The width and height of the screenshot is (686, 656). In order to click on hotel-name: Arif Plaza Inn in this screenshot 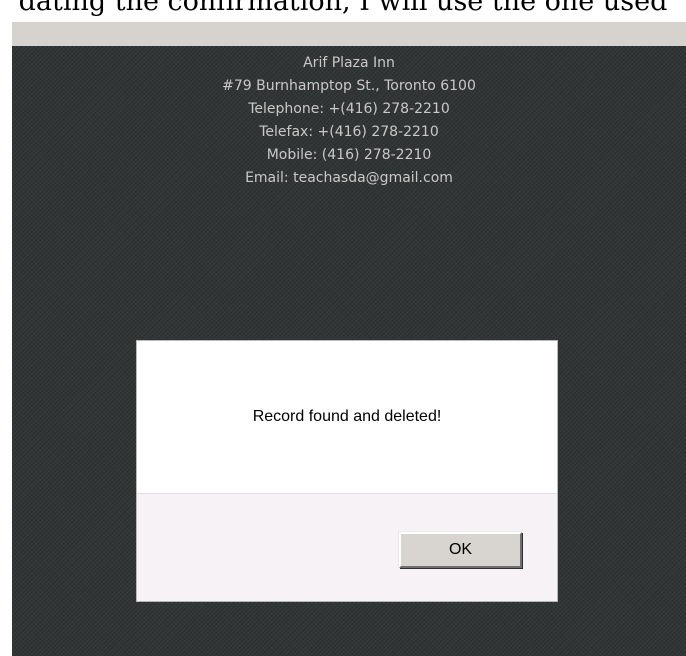, I will do `click(349, 63)`.